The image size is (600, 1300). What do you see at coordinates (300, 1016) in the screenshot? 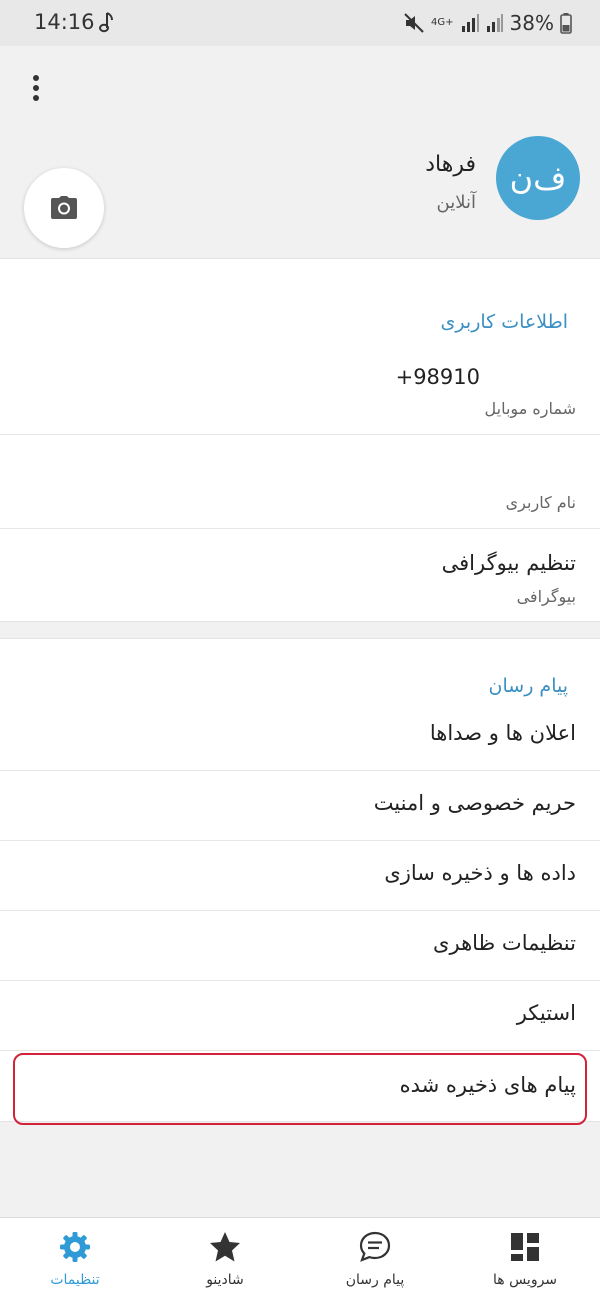
I see `menu-item-sticker: استیکر` at bounding box center [300, 1016].